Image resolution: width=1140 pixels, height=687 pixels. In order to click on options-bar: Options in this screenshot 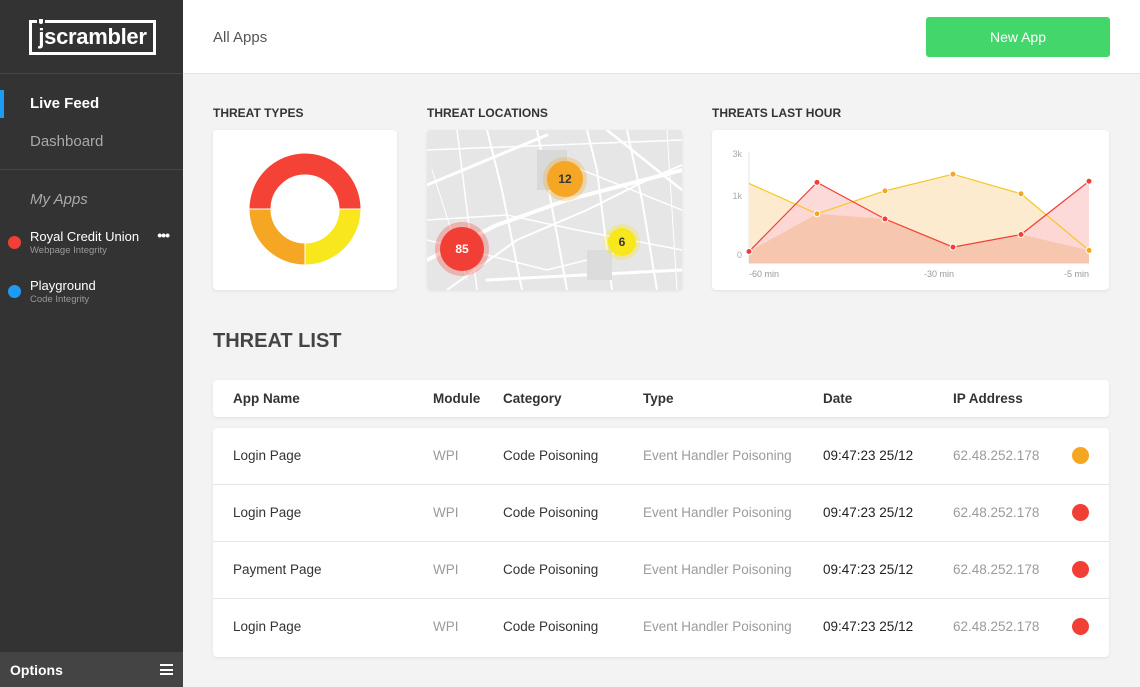, I will do `click(91, 669)`.